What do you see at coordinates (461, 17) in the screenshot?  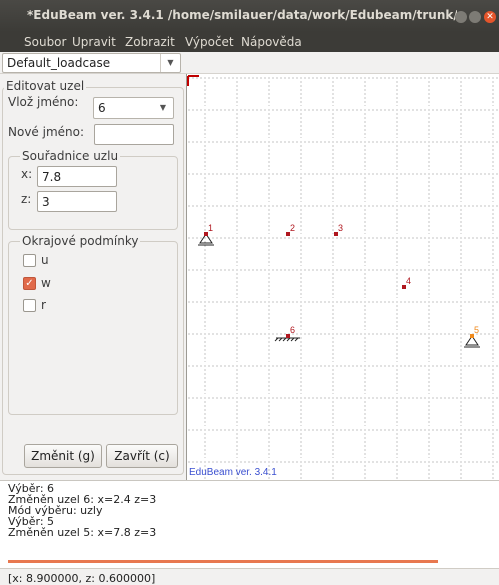 I see `minimize-button` at bounding box center [461, 17].